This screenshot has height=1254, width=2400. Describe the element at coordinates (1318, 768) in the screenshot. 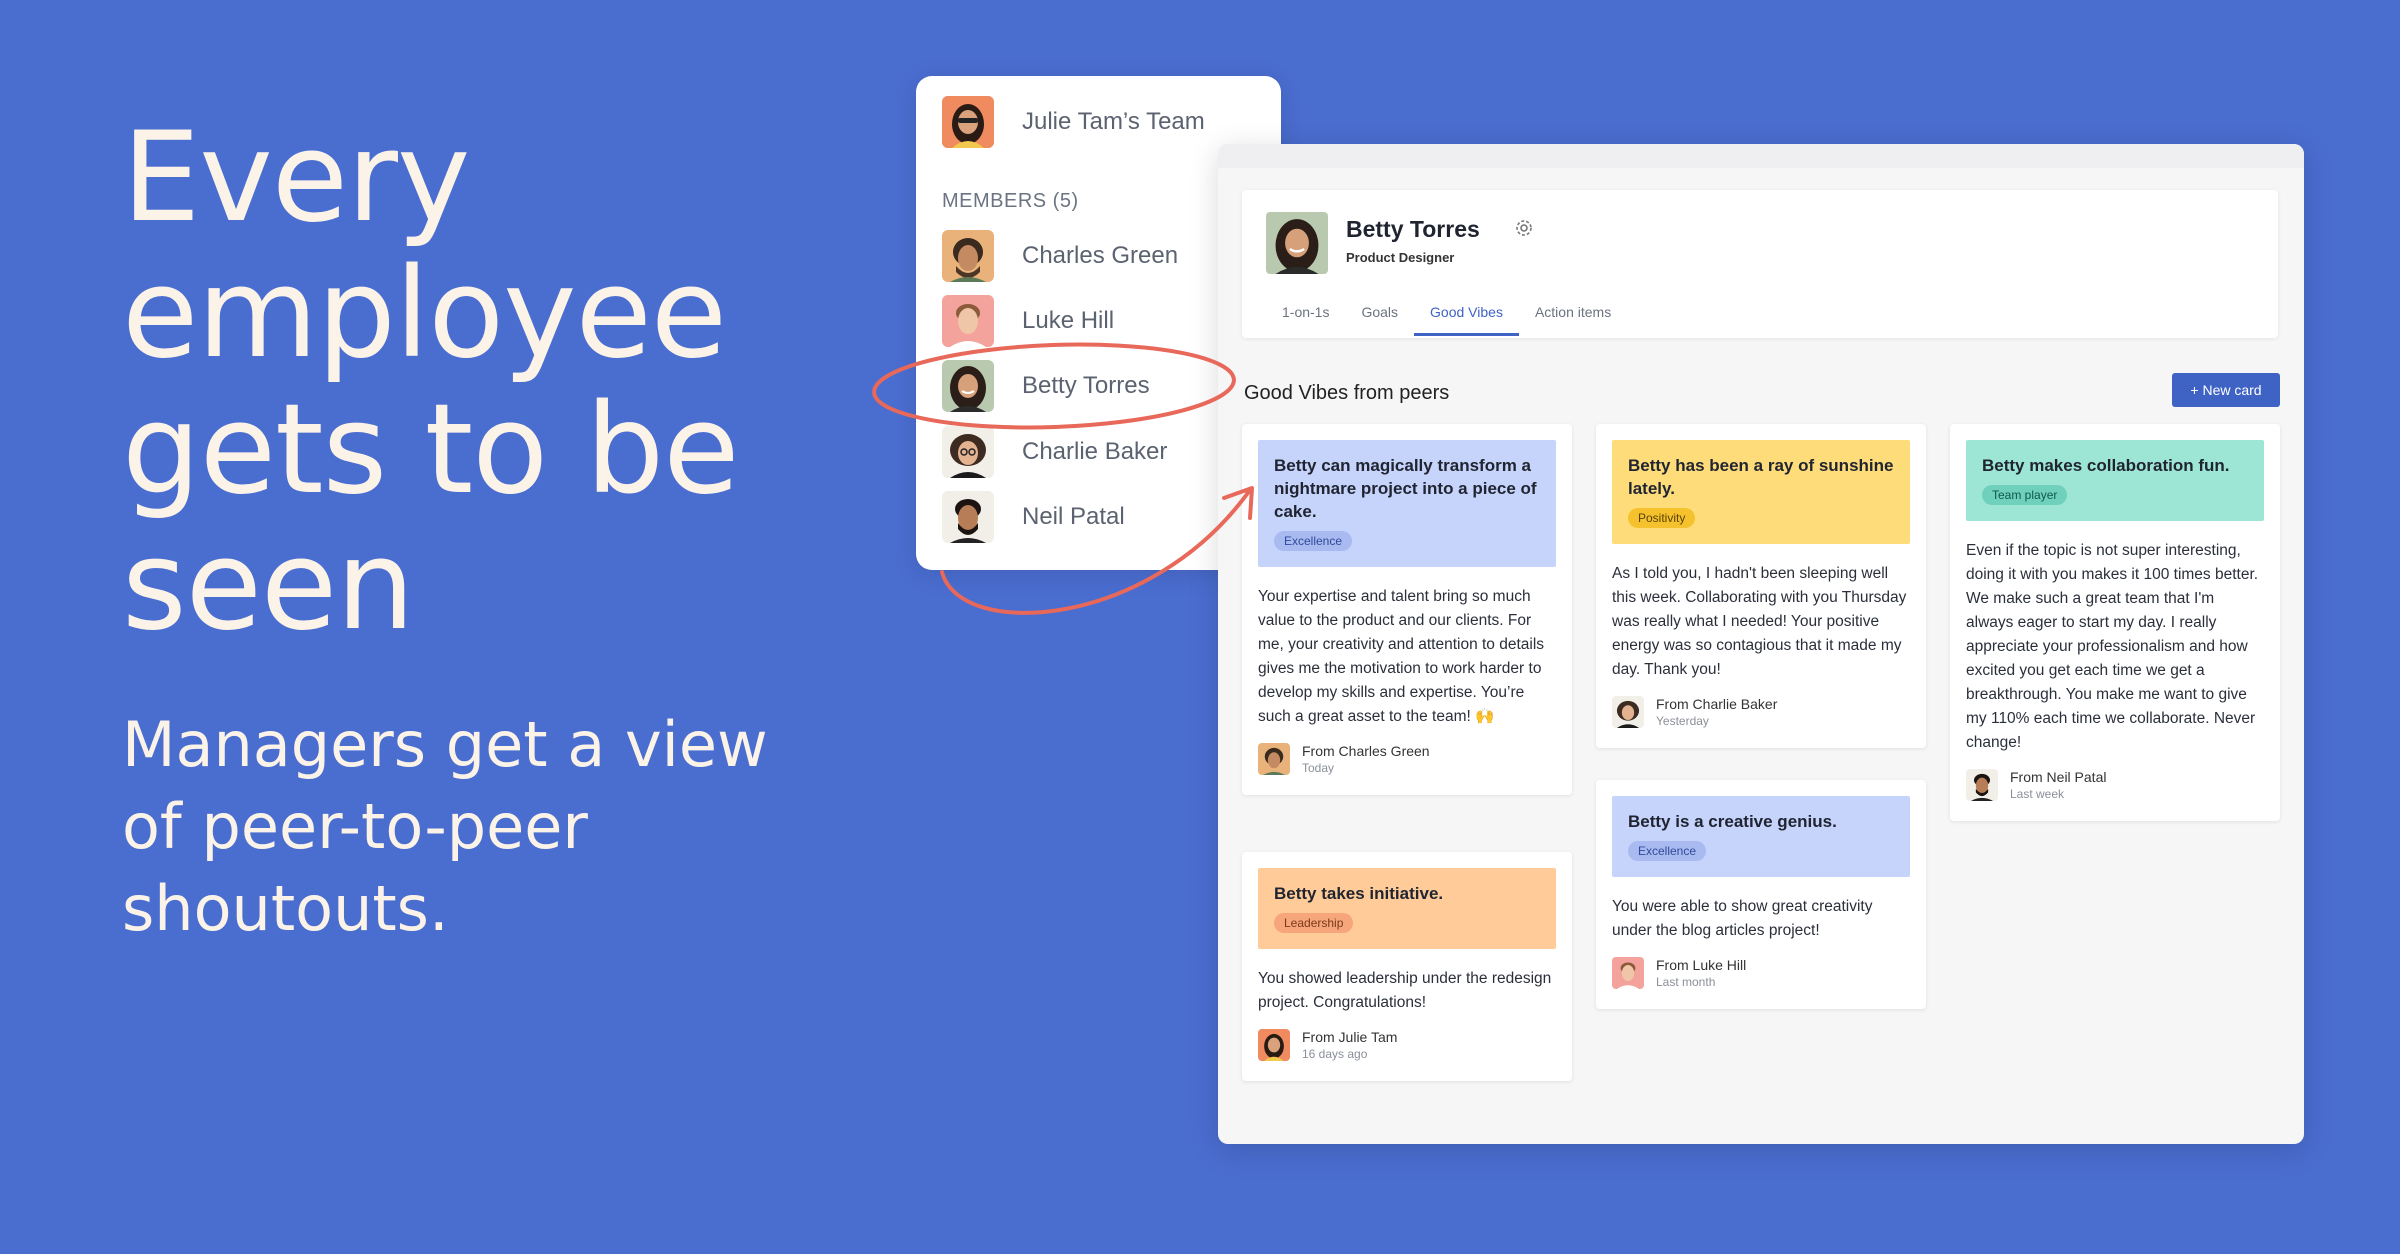

I see `card-time: Today` at that location.